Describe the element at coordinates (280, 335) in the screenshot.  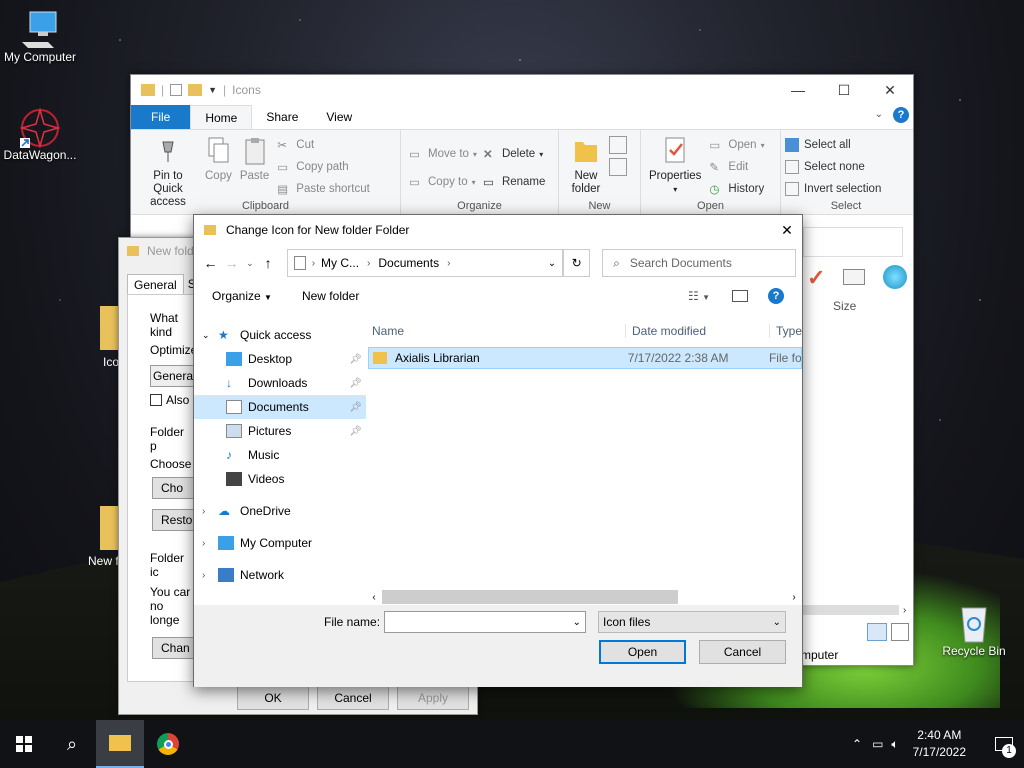
I see `nav-quick-access: ⌄ ★ Quick access` at that location.